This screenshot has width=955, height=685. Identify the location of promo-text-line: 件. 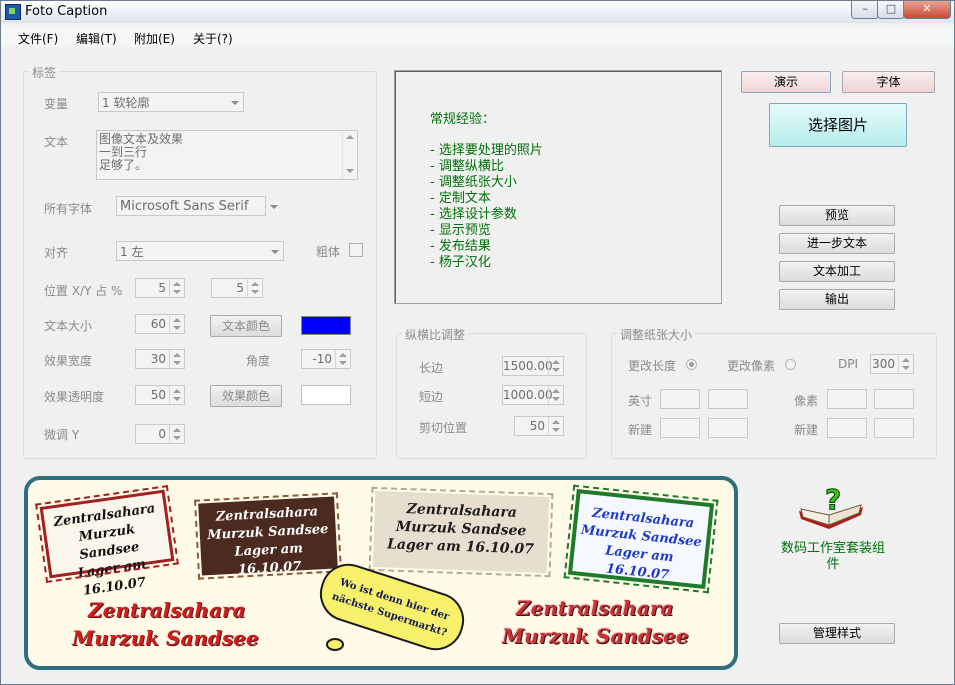
(833, 564).